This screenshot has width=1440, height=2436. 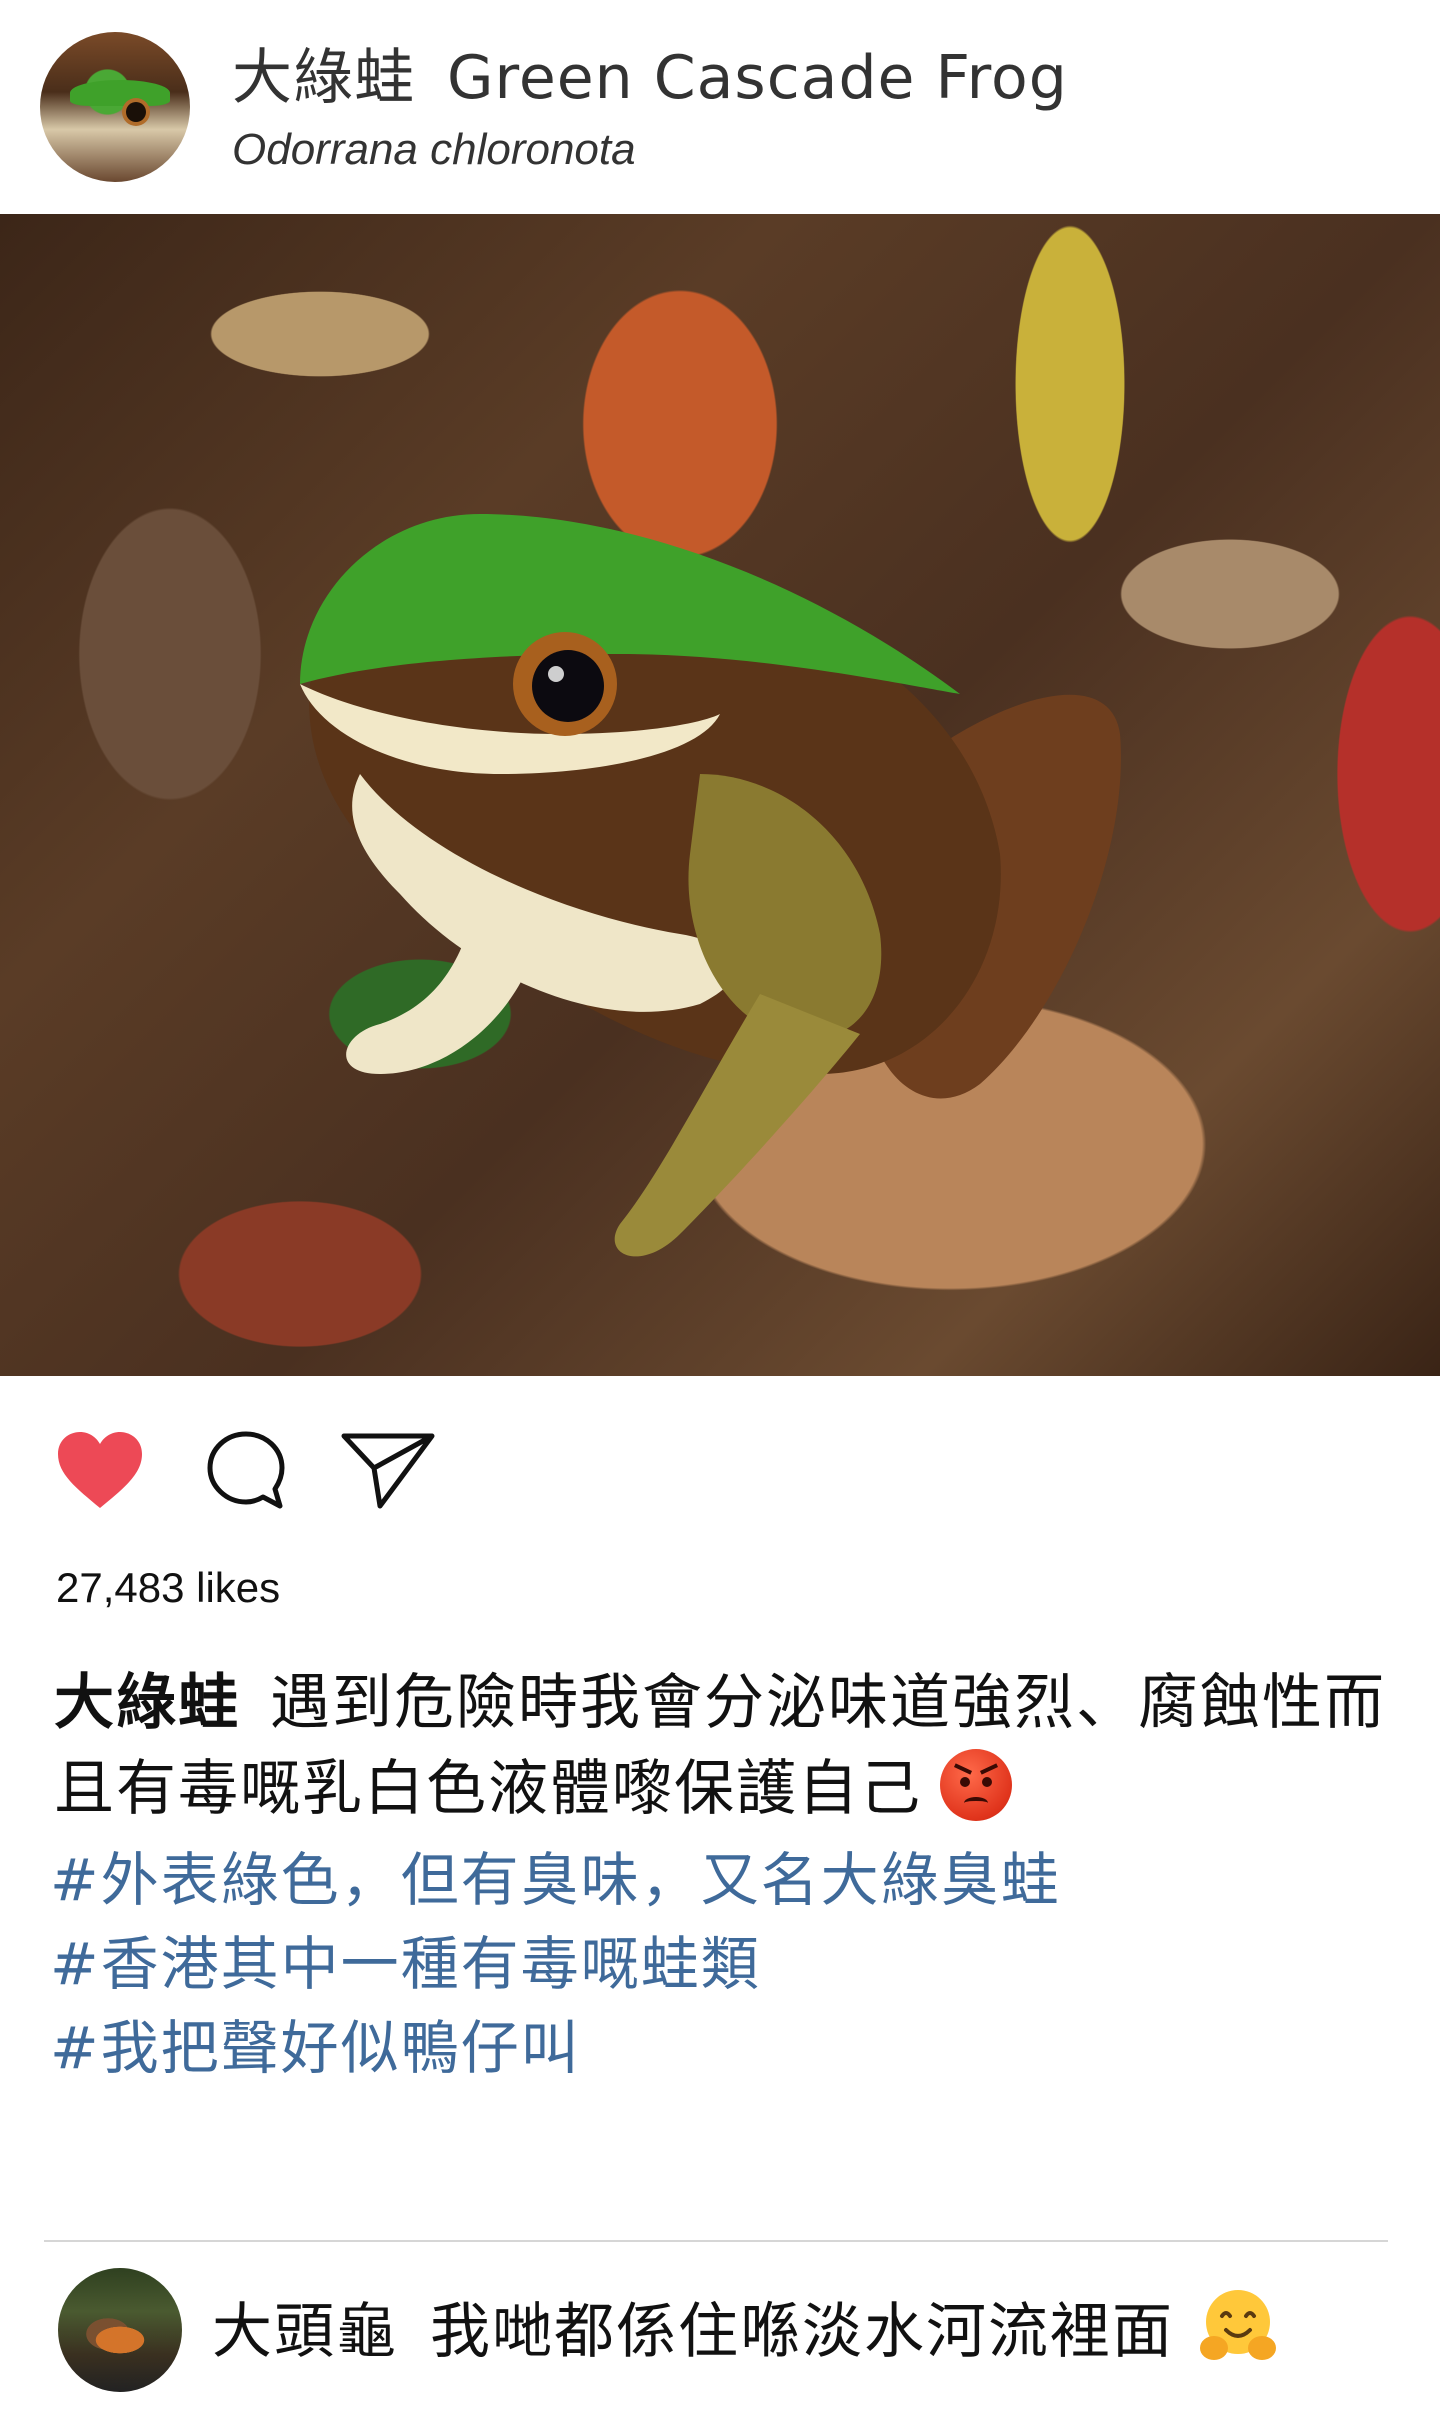 I want to click on comment-content: 大頭龜 我哋都係住喺淡水河流裡面, so click(x=745, y=2330).